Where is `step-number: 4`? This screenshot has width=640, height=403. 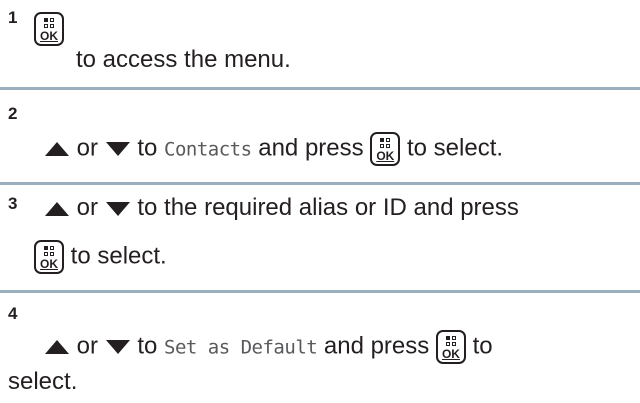 step-number: 4 is located at coordinates (13, 313).